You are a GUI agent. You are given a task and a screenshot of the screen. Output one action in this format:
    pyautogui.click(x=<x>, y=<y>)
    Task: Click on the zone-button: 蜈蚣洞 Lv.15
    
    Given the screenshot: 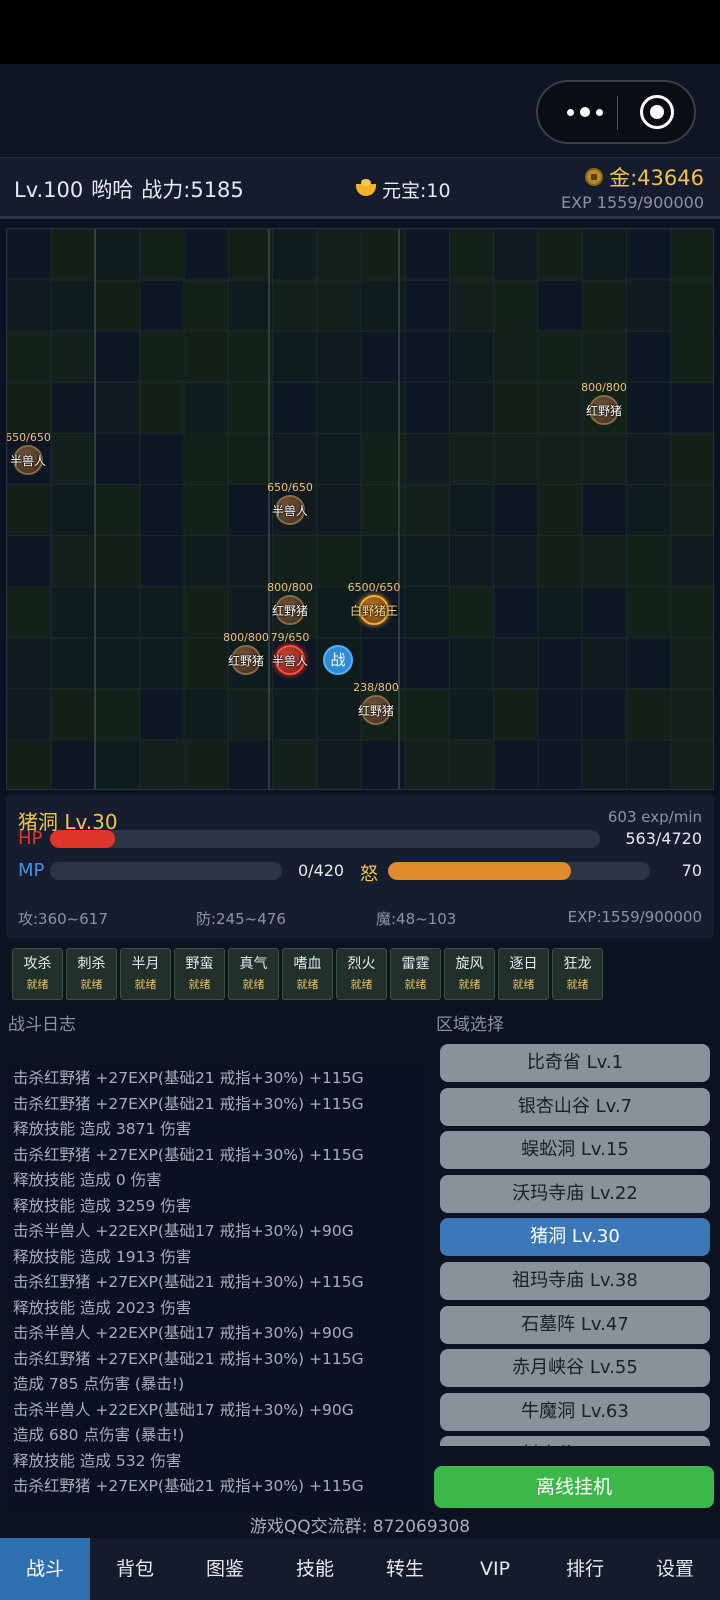 What is the action you would take?
    pyautogui.click(x=575, y=1150)
    